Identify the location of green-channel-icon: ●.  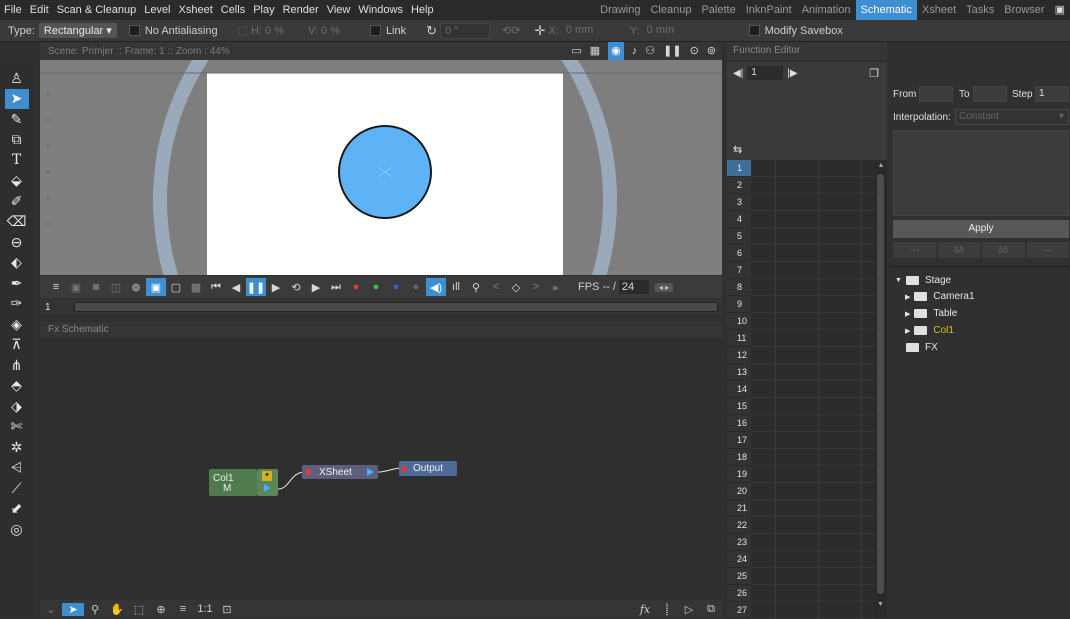
(376, 287).